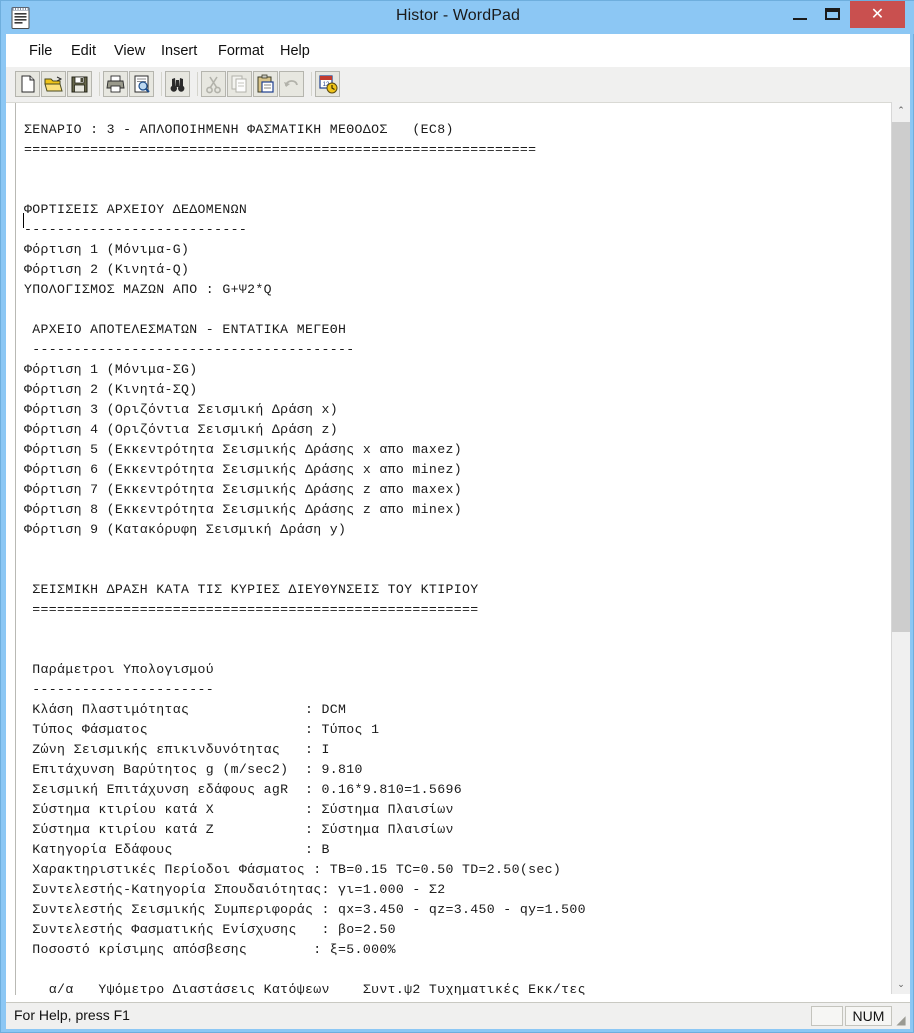 Image resolution: width=914 pixels, height=1033 pixels. Describe the element at coordinates (458, 53) in the screenshot. I see `menu-bar: File Edit View Insert Format Help` at that location.